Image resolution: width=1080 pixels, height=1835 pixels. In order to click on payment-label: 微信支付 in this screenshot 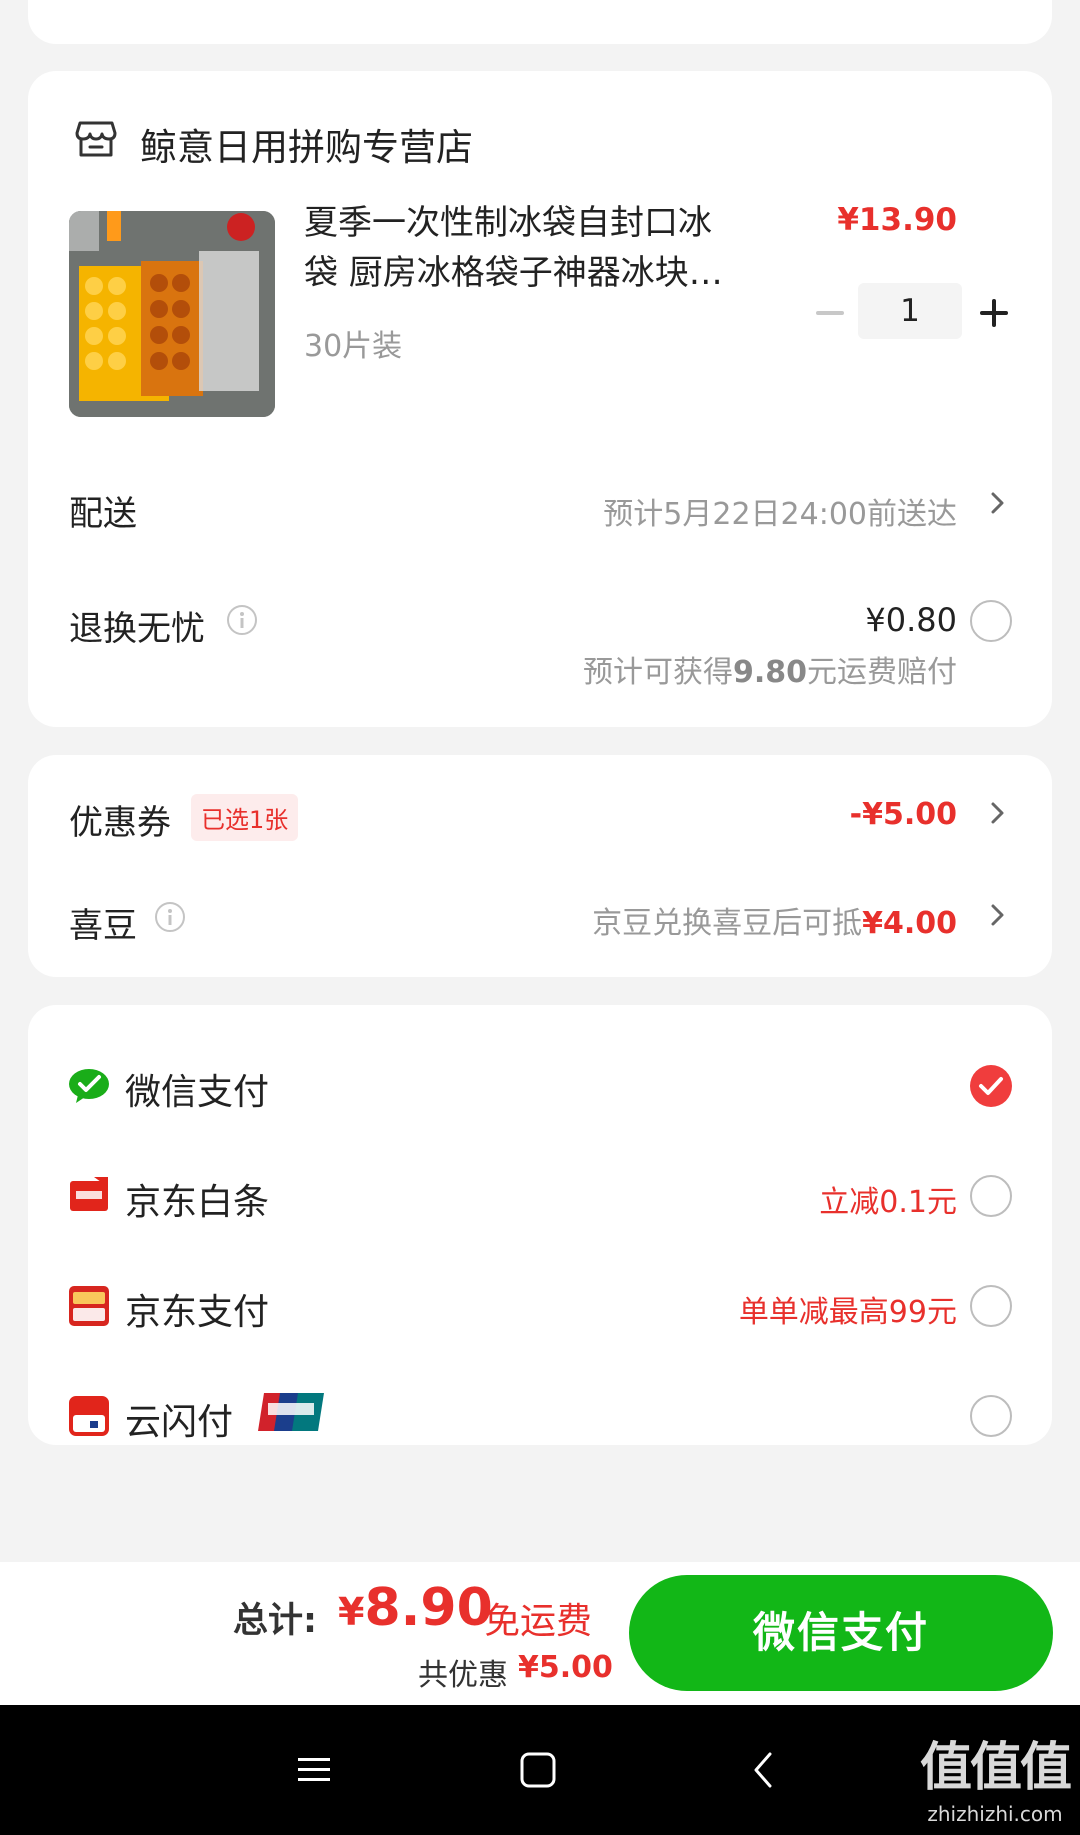, I will do `click(197, 1092)`.